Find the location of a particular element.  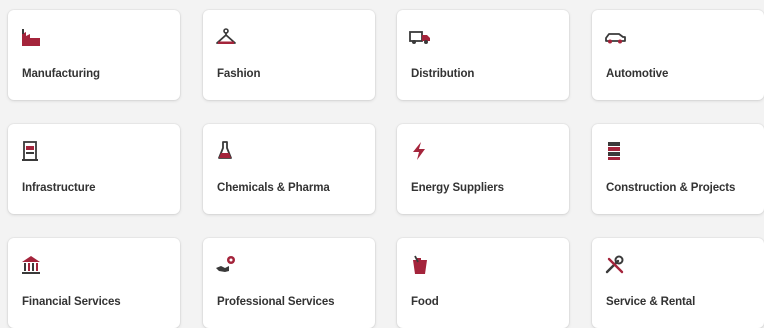

industry-card-fashion: Fashion is located at coordinates (289, 55).